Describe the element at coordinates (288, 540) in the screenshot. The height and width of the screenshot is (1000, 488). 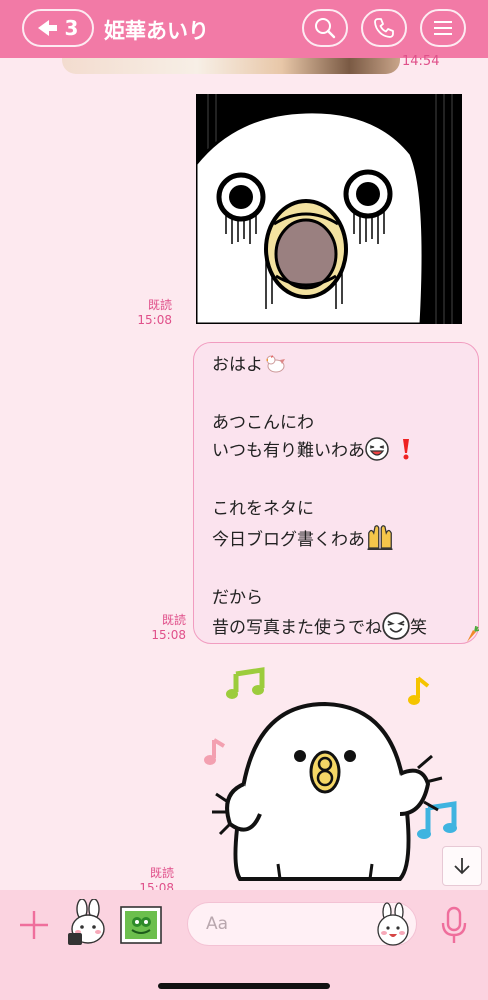
I see `message-text: 今日ブログ書くわあ` at that location.